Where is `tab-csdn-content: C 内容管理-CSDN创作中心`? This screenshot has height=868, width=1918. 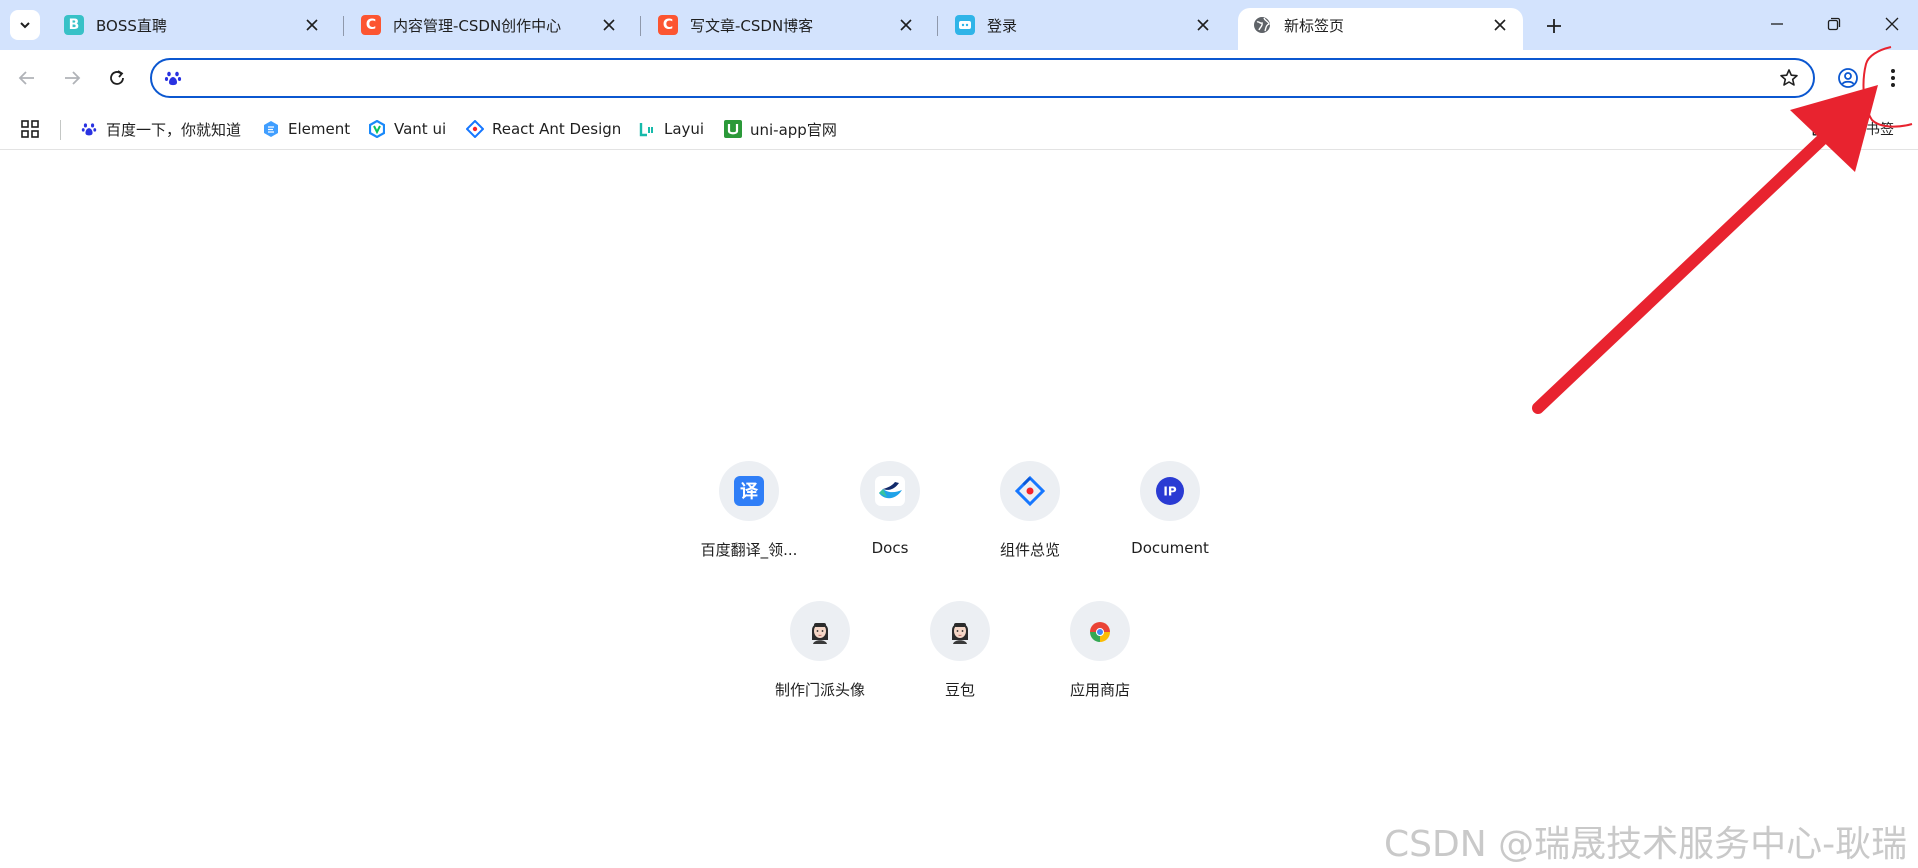
tab-csdn-content: C 内容管理-CSDN创作中心 is located at coordinates (489, 25).